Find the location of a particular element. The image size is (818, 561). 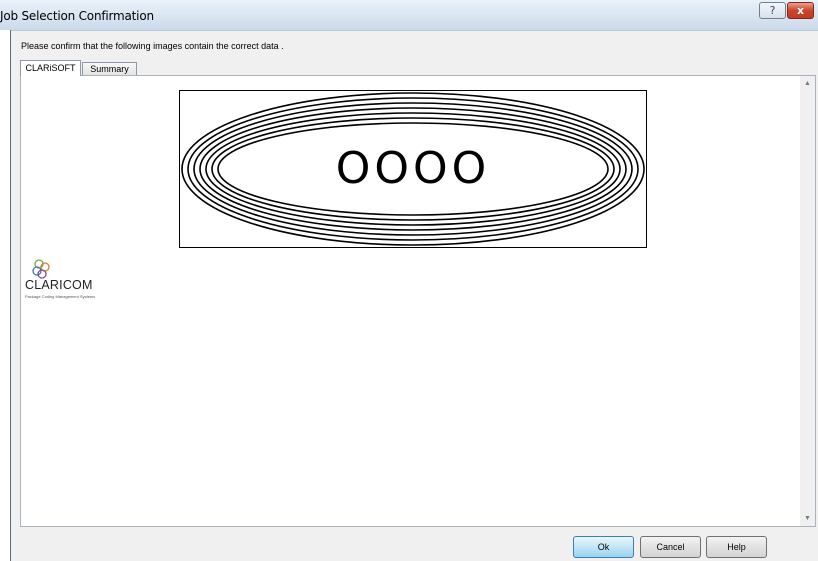

label-code-text: OOOO is located at coordinates (413, 168).